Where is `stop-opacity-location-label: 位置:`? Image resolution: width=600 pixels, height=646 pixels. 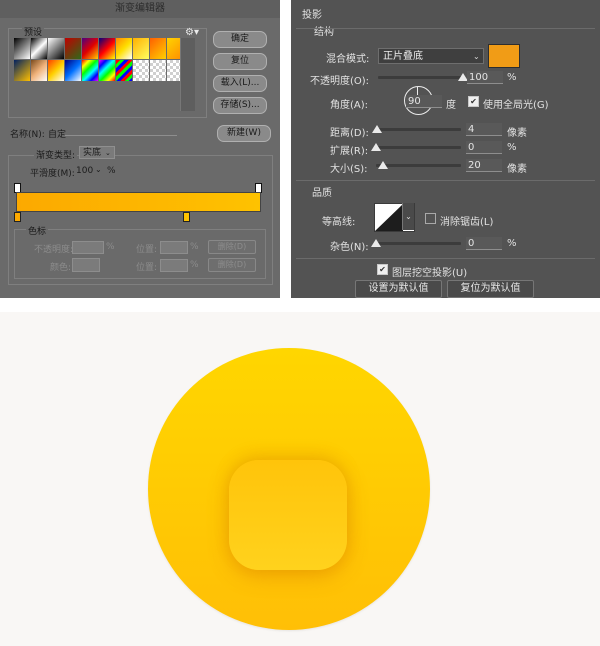
stop-opacity-location-label: 位置: is located at coordinates (147, 250).